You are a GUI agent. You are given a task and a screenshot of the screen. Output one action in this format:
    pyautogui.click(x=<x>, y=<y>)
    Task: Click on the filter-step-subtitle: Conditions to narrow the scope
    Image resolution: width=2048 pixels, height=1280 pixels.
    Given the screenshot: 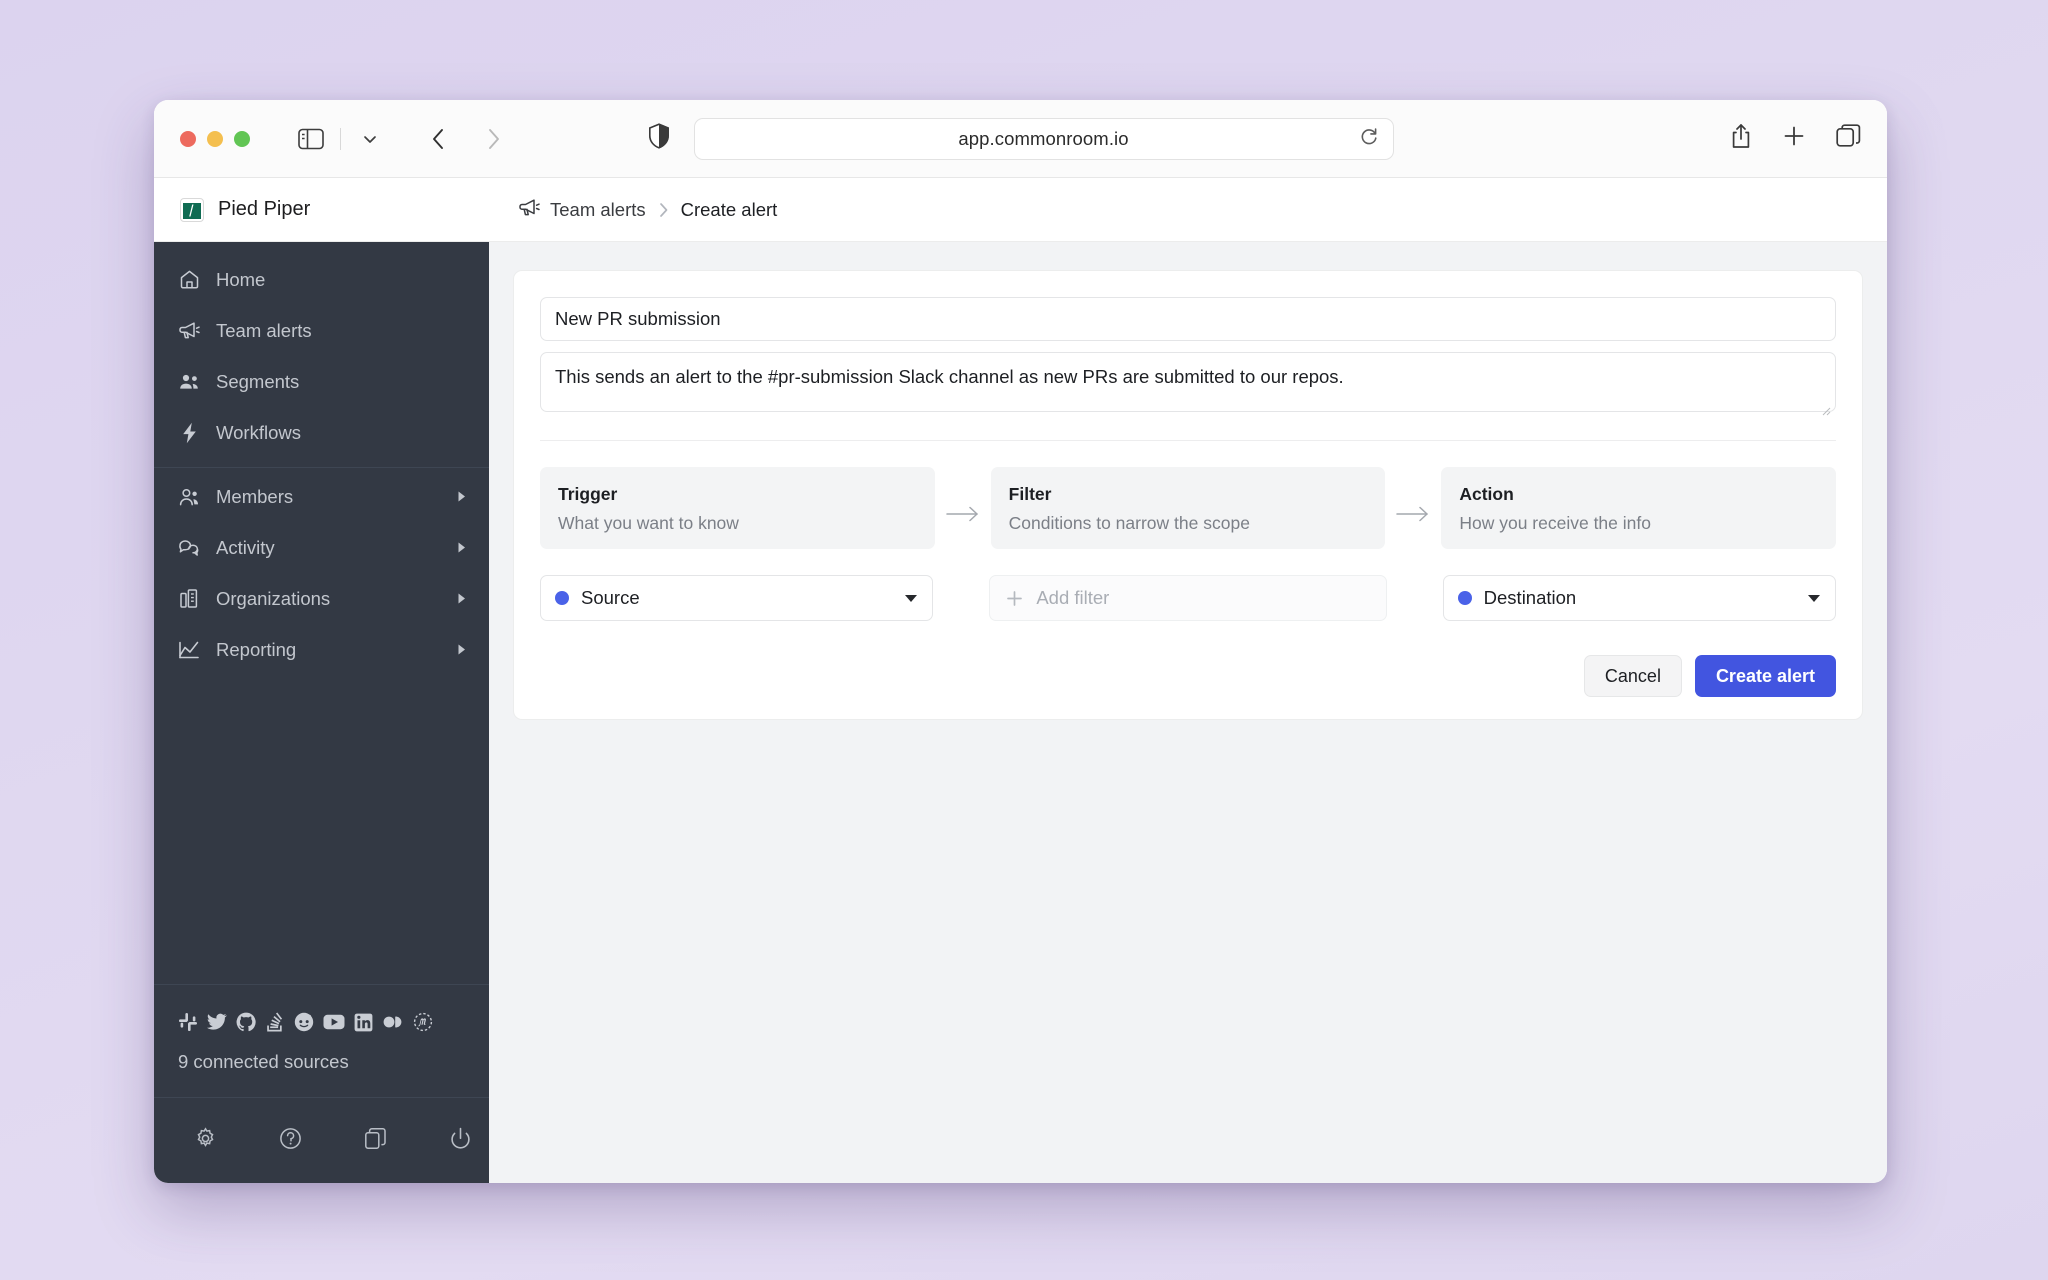 What is the action you would take?
    pyautogui.click(x=1129, y=523)
    